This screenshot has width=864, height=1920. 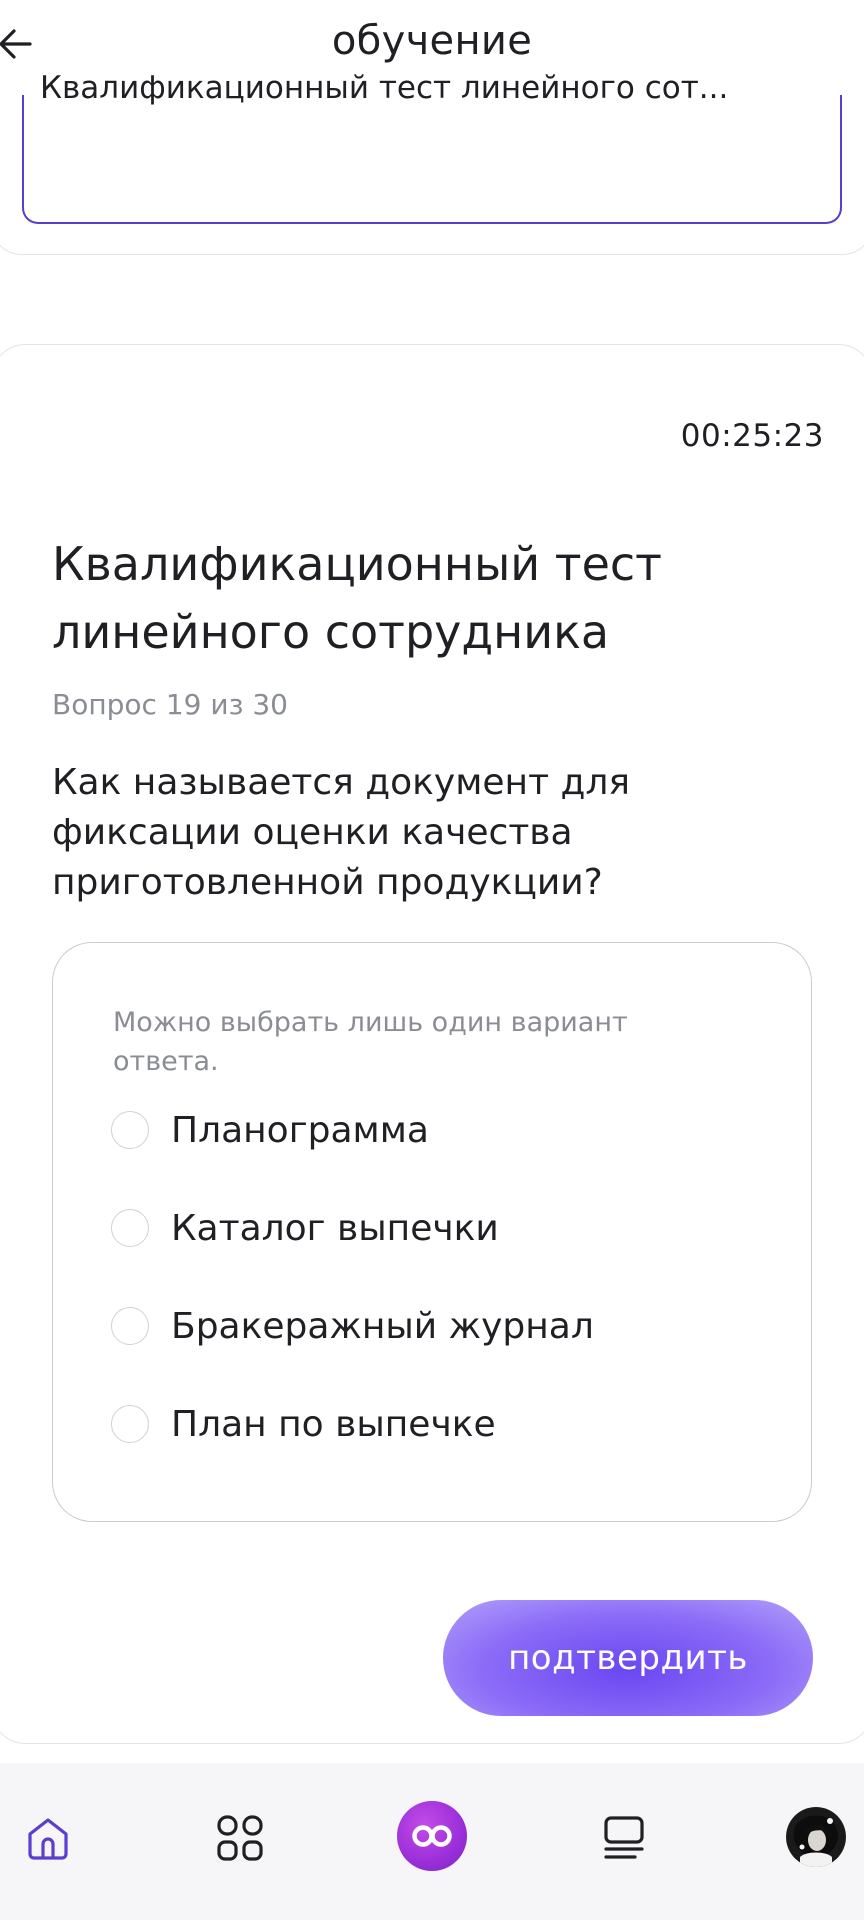 I want to click on apps-grid-icon, so click(x=240, y=1838).